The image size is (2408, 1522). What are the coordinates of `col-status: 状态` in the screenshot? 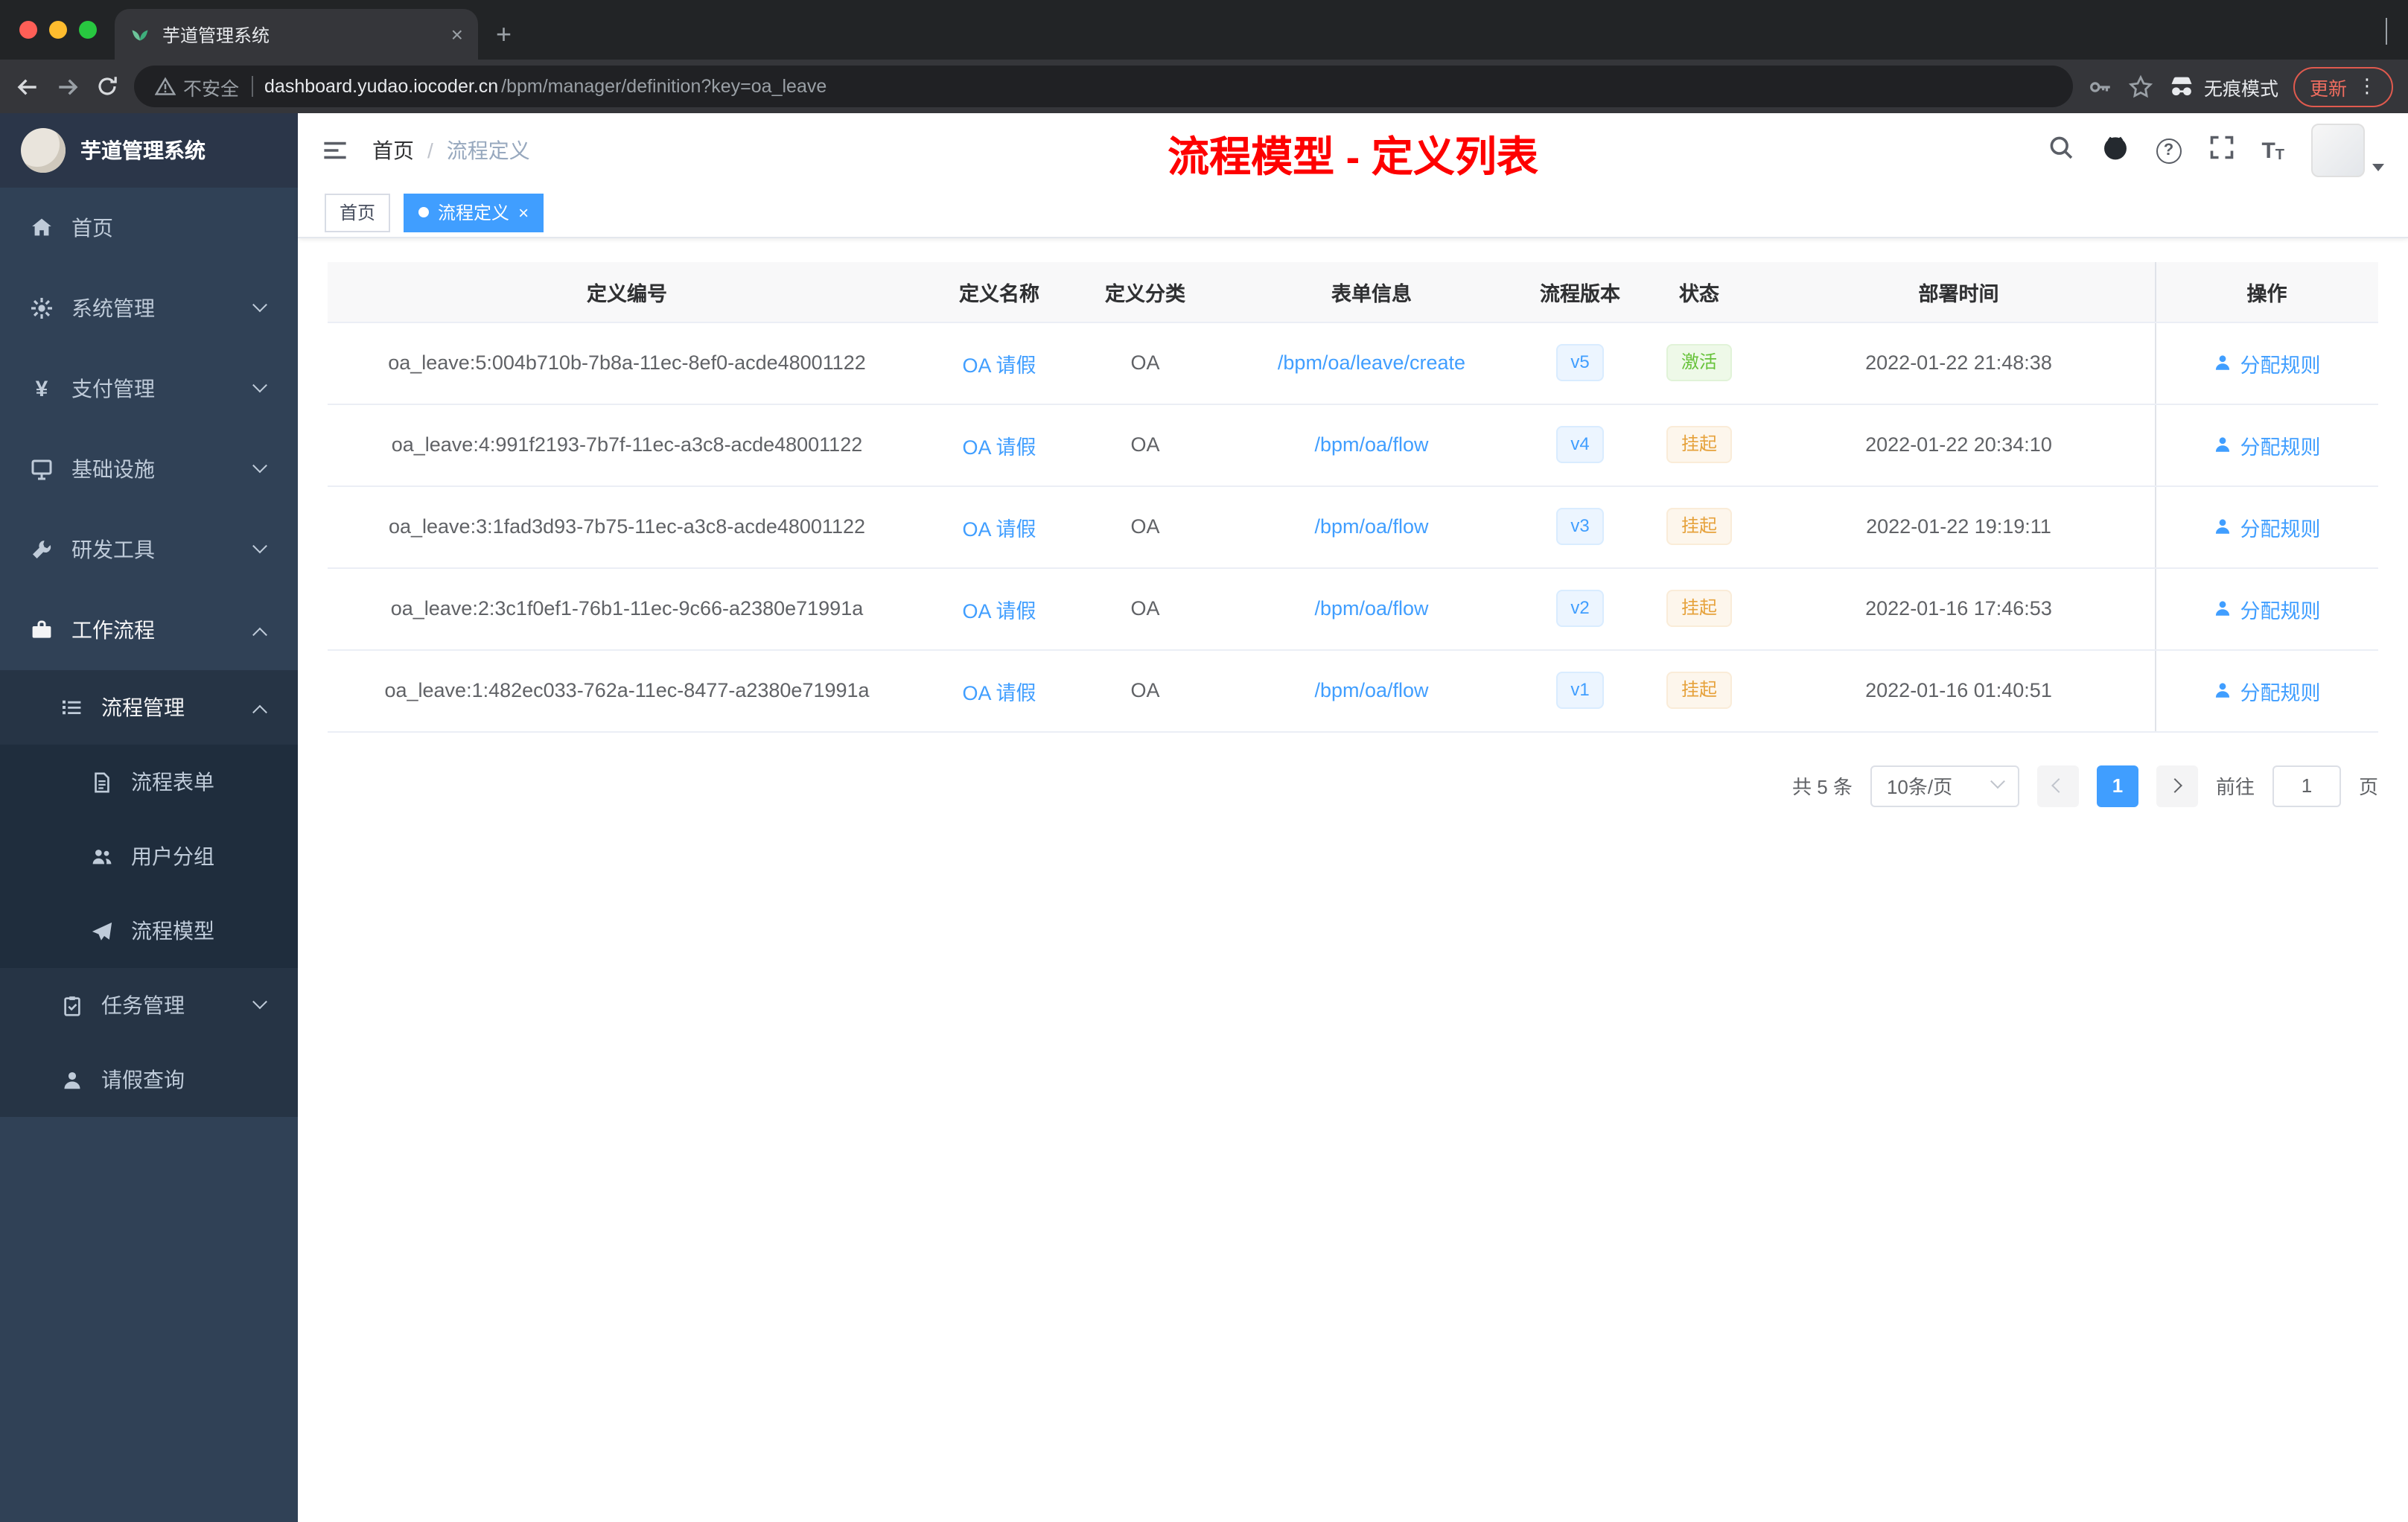 It's located at (1699, 292).